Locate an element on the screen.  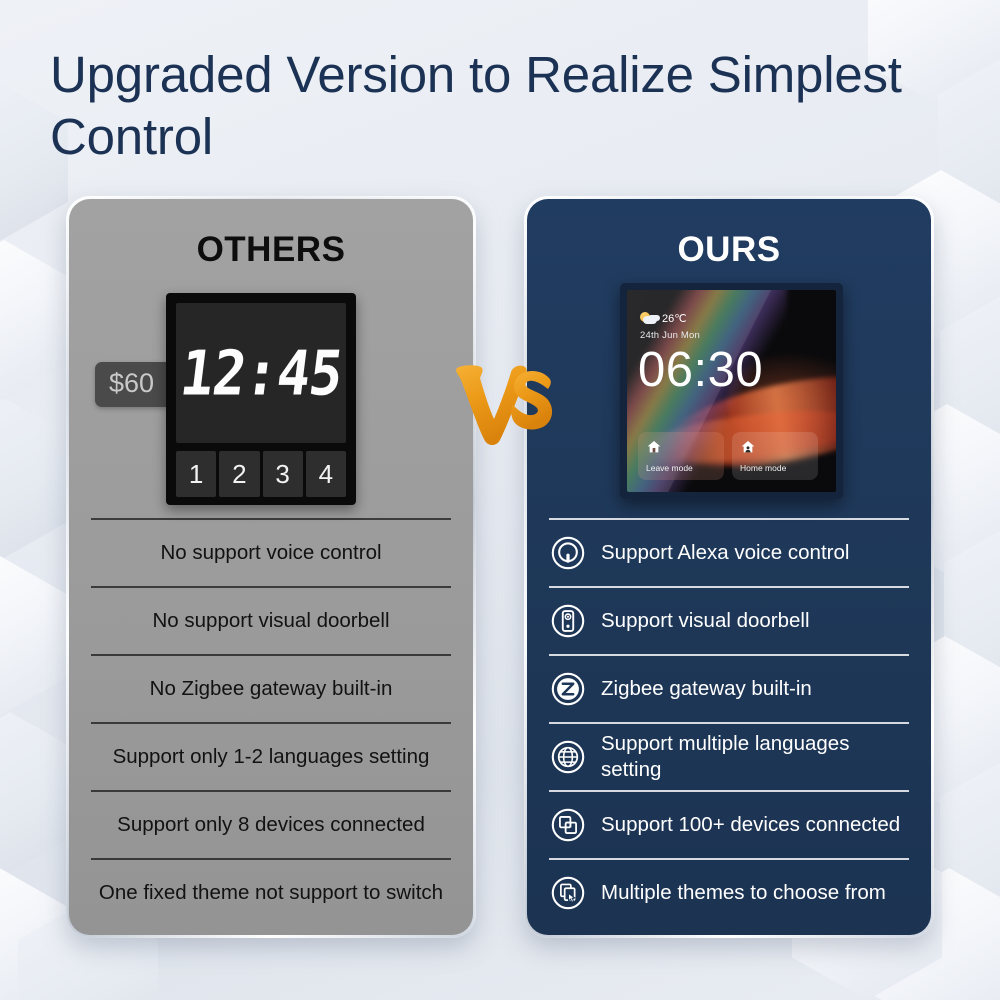
others-heading: OTHERS is located at coordinates (271, 249).